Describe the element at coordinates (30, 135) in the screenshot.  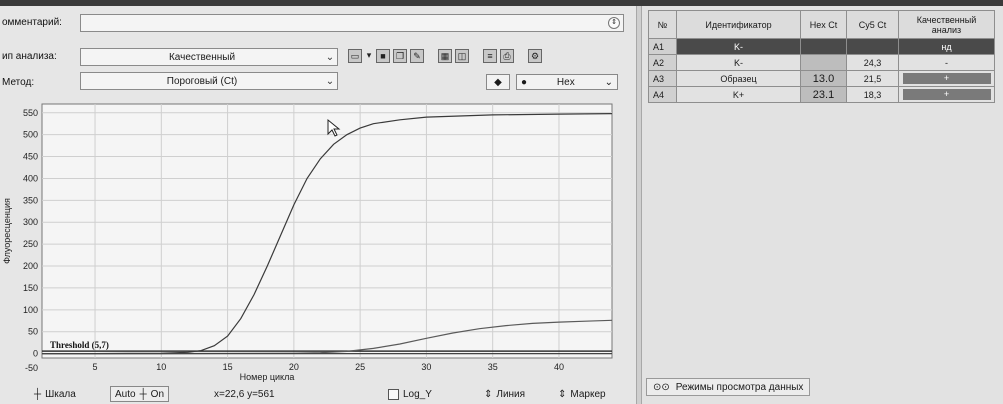
I see `y-tick-label: 500` at that location.